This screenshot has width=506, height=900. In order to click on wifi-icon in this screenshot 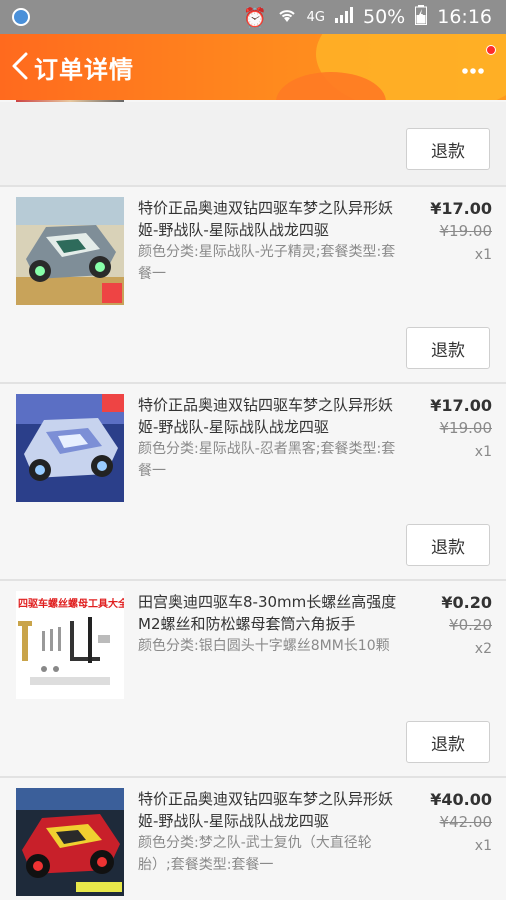, I will do `click(287, 17)`.